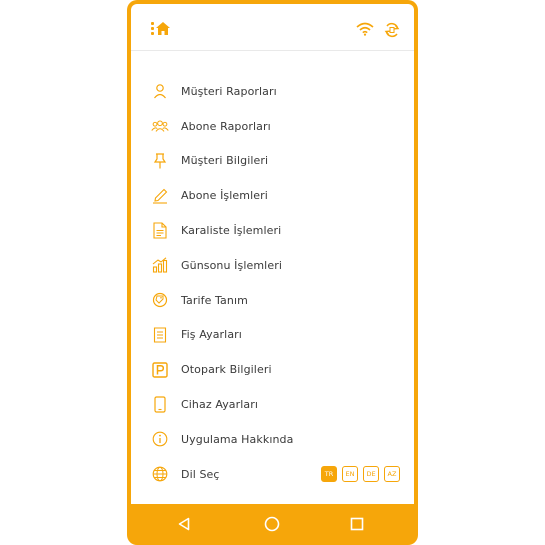 This screenshot has height=545, width=545. I want to click on parking-icon, so click(160, 370).